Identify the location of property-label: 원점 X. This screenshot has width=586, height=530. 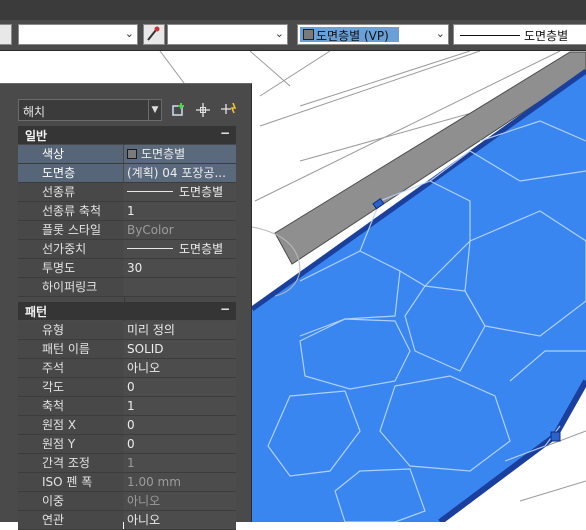
(70, 425).